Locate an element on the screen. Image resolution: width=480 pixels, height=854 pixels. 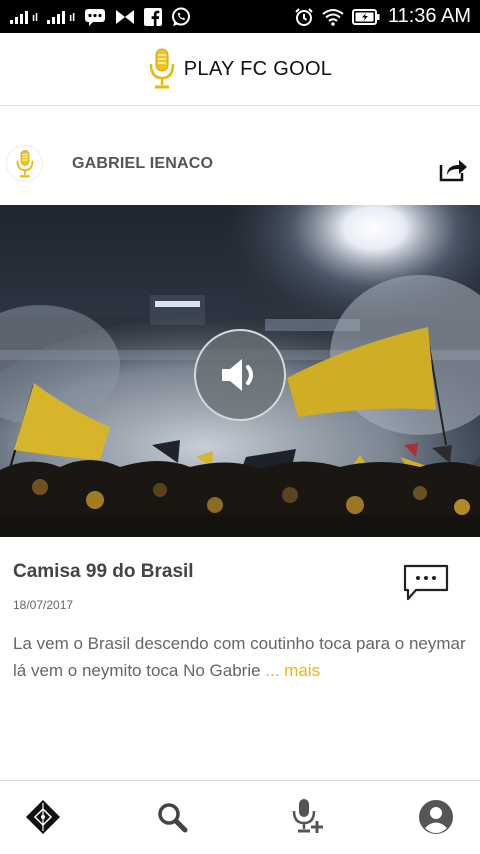
battery-icon is located at coordinates (365, 16).